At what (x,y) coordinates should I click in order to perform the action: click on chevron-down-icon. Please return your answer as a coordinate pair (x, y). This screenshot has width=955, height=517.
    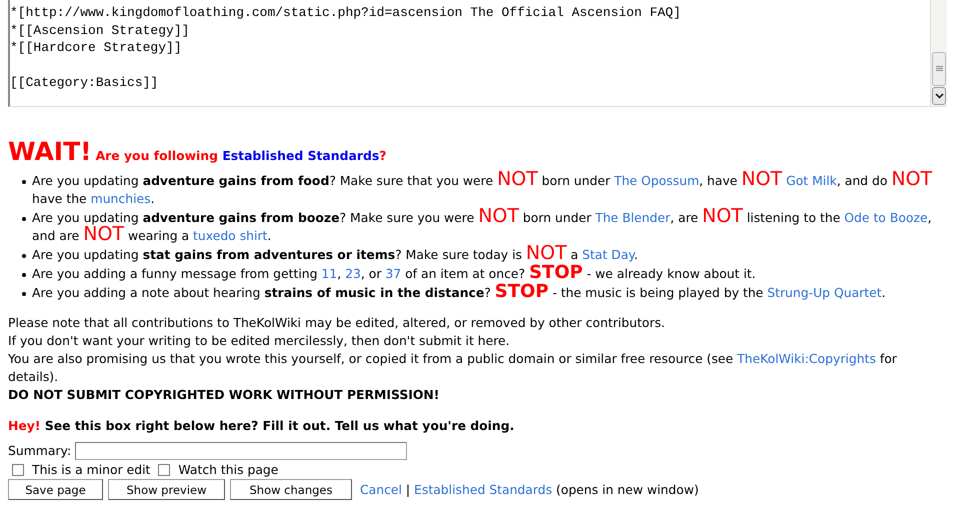
    Looking at the image, I should click on (939, 96).